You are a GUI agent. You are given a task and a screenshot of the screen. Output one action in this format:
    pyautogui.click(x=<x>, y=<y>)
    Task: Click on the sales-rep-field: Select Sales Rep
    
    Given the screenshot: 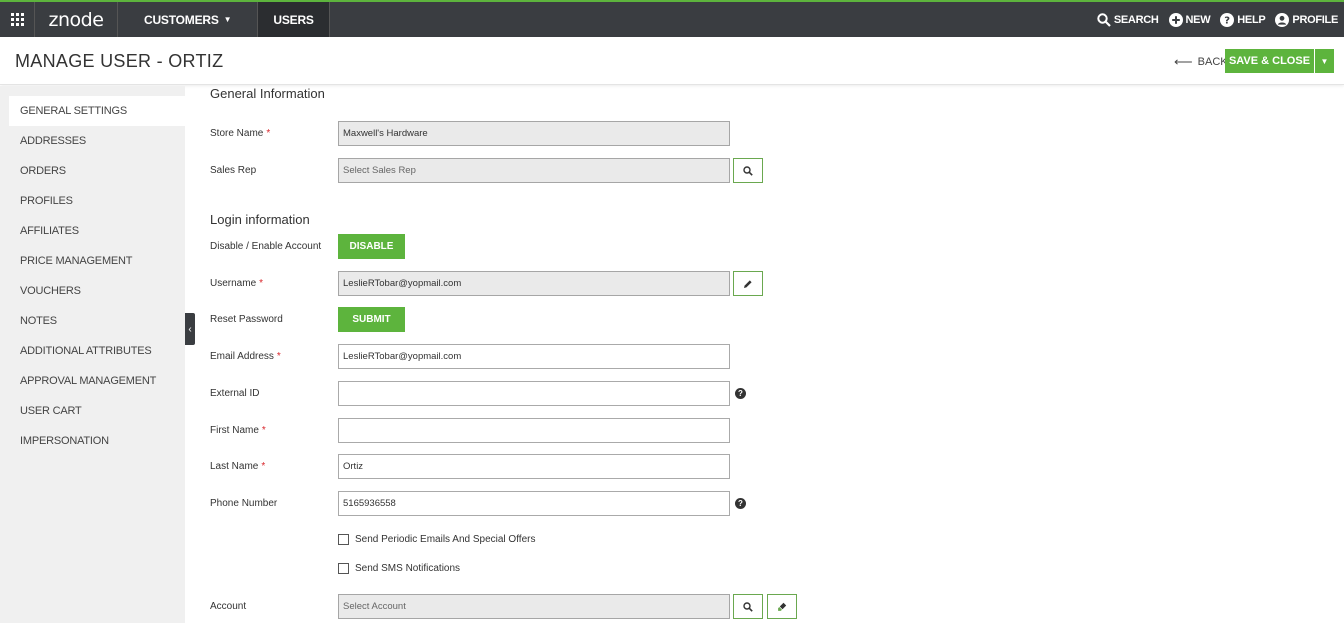 What is the action you would take?
    pyautogui.click(x=534, y=170)
    